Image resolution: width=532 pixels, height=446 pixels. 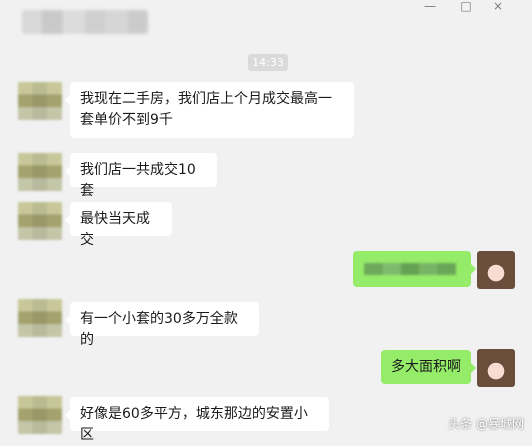 I want to click on message-bubble-incoming: 有一个小套的30多万全款的, so click(x=162, y=325).